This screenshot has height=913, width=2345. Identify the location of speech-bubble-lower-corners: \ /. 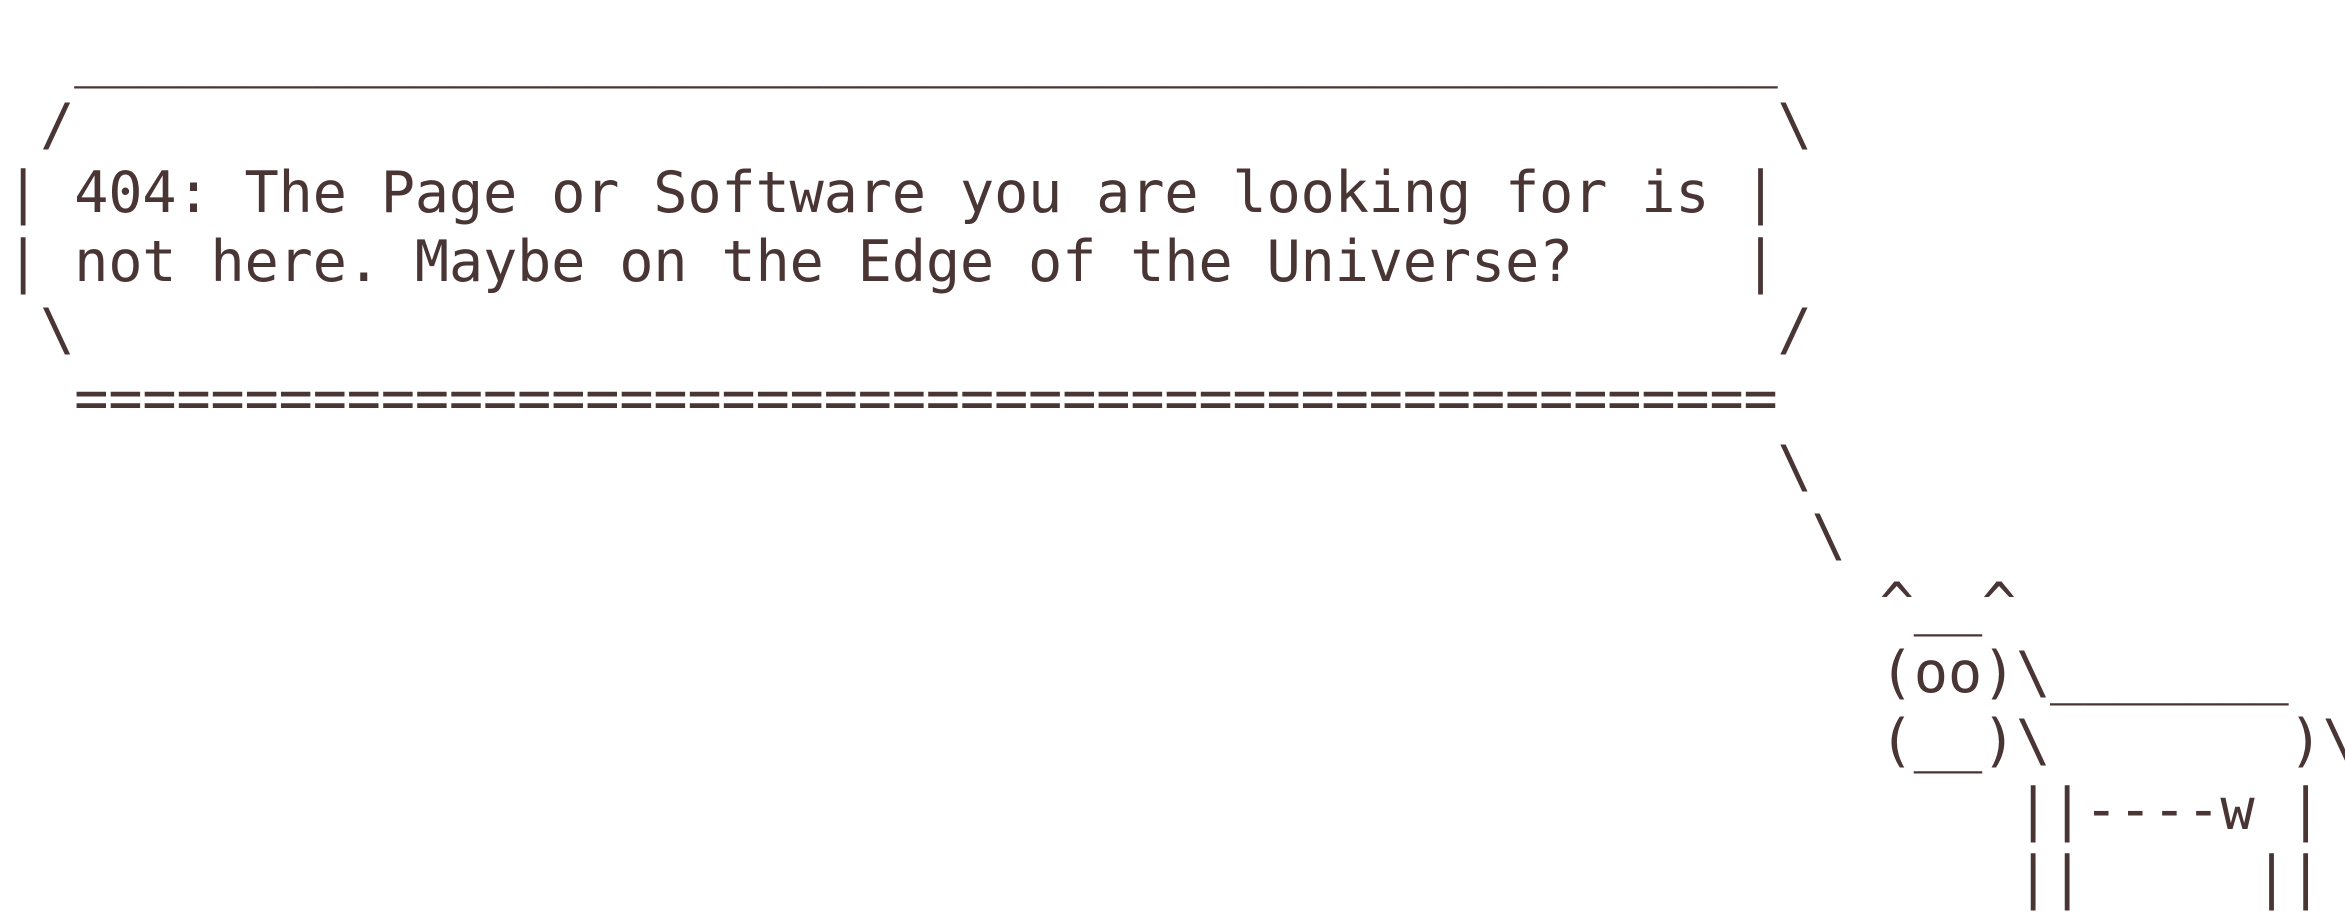
(909, 330).